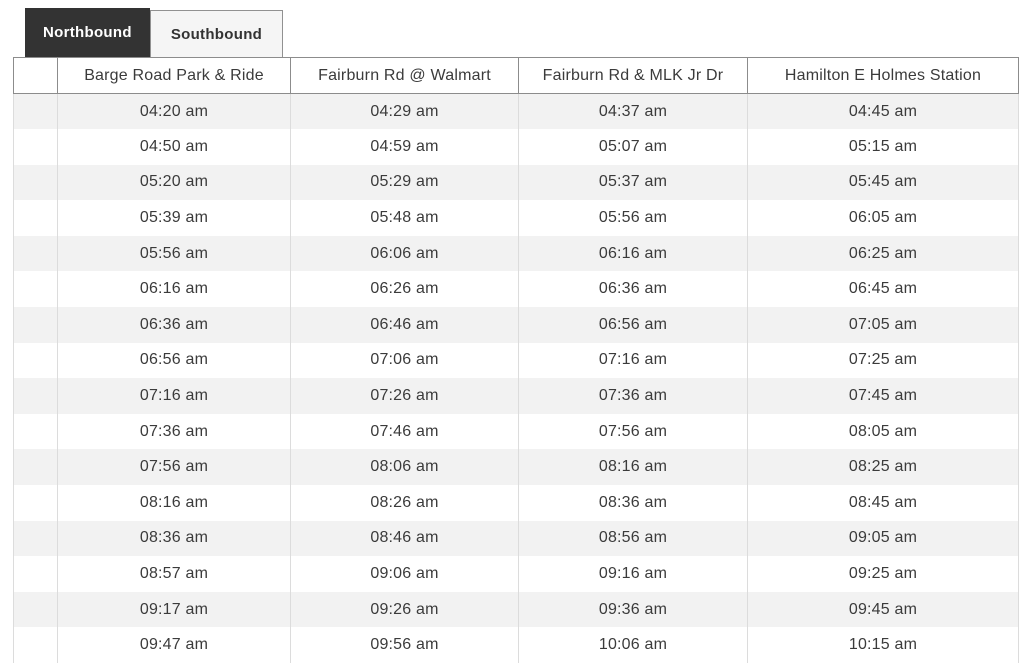 This screenshot has width=1024, height=665. I want to click on time-cell: 06:45 am, so click(883, 289).